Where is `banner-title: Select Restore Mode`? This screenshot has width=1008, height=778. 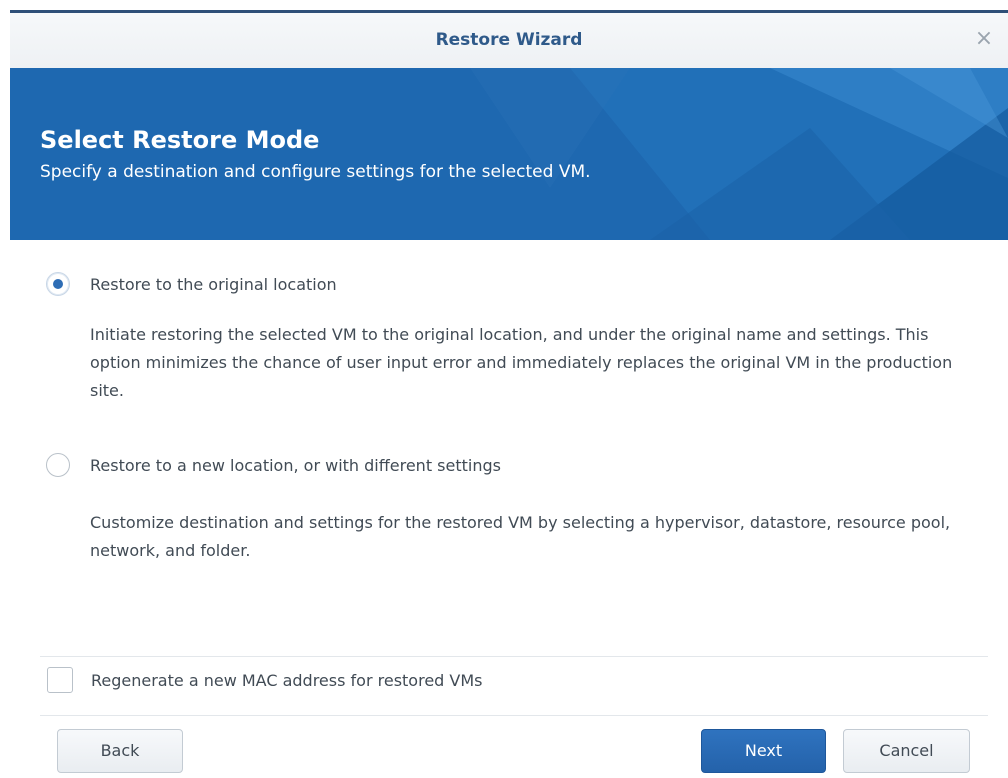 banner-title: Select Restore Mode is located at coordinates (180, 140).